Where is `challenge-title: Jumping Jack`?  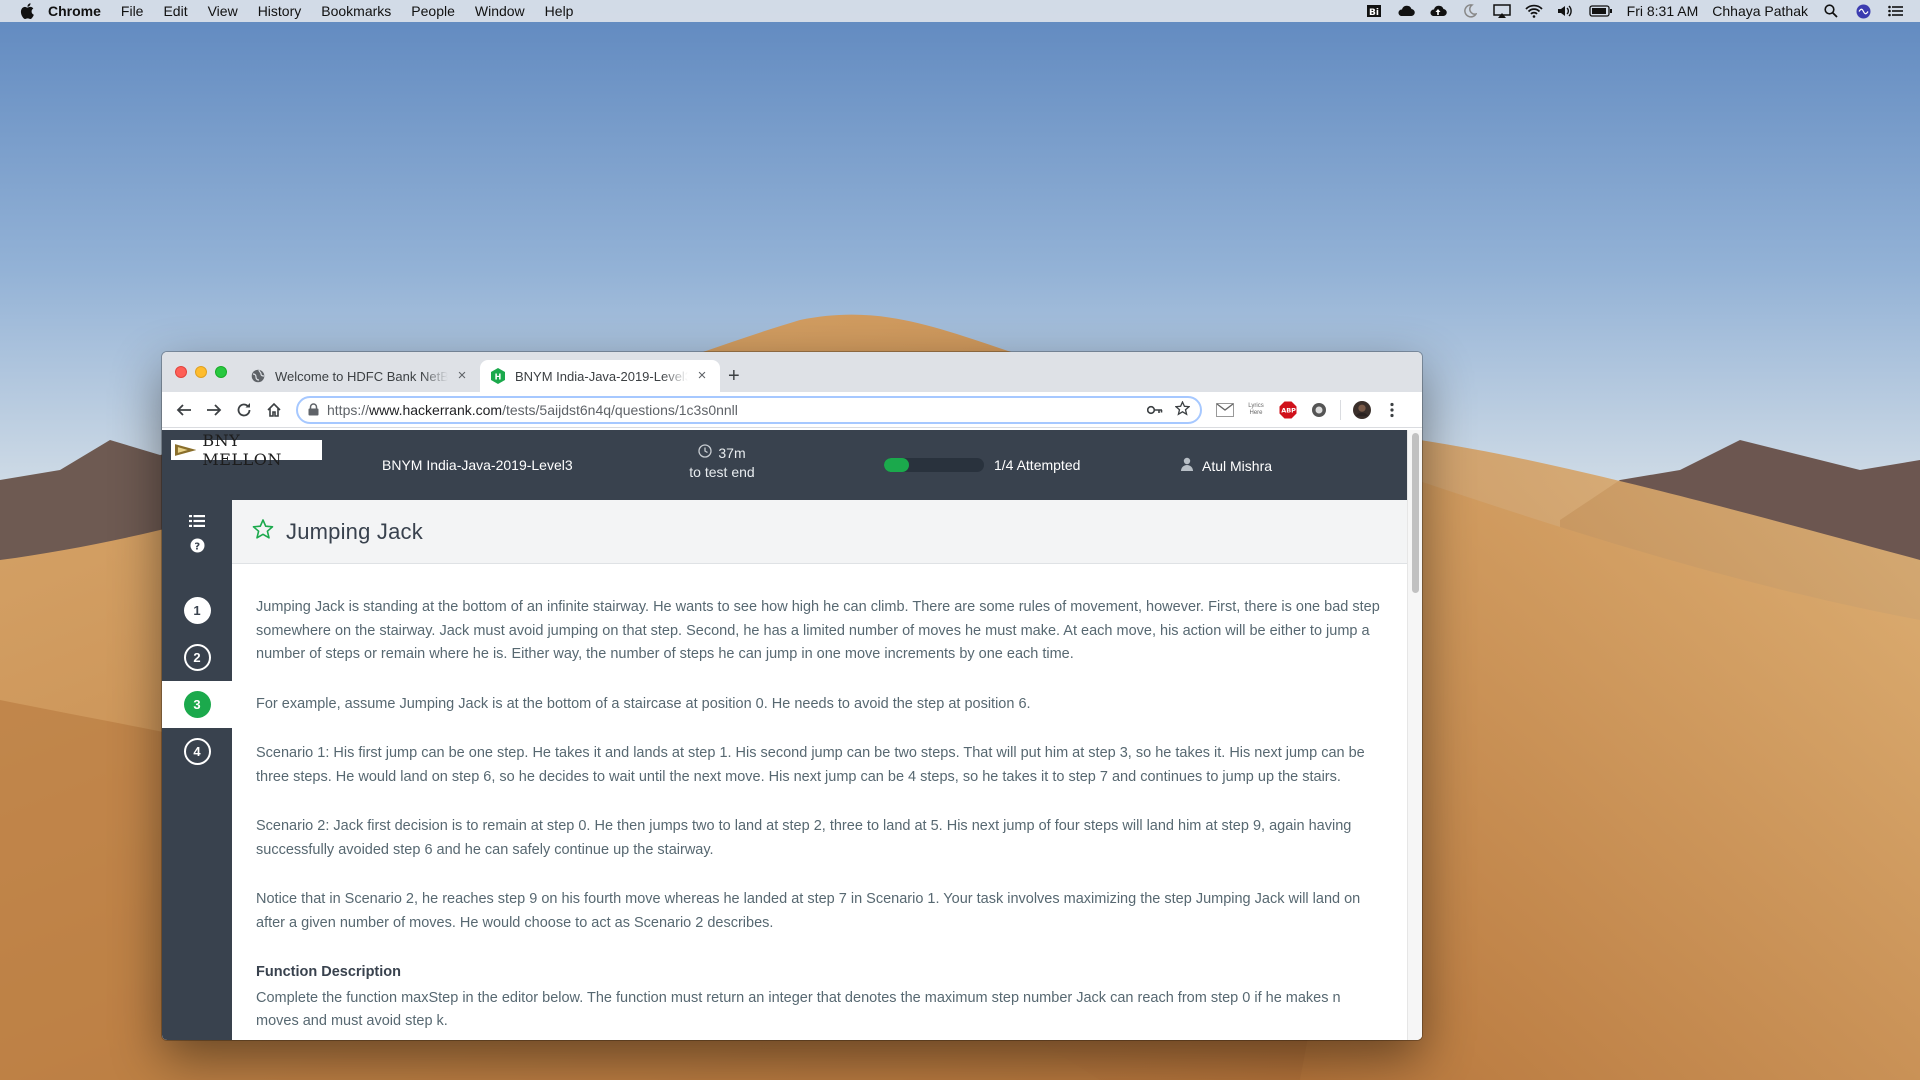
challenge-title: Jumping Jack is located at coordinates (354, 531).